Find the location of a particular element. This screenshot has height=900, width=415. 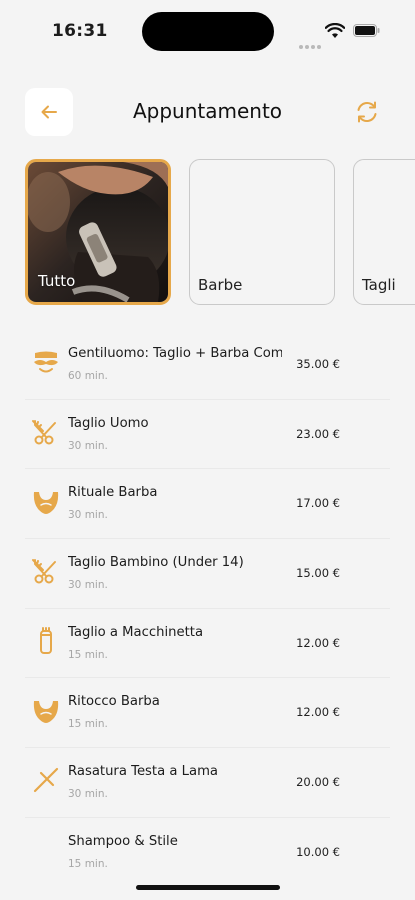

refresh-icon is located at coordinates (367, 112).